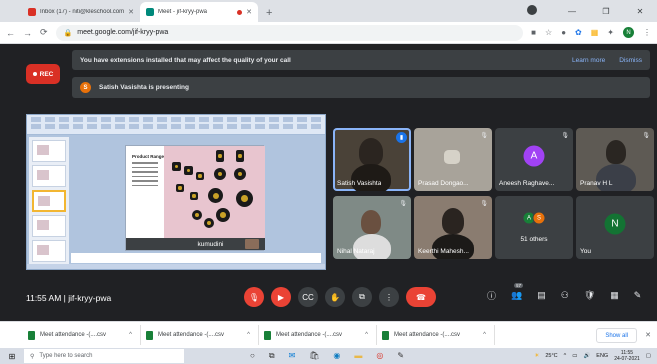  I want to click on forward-button: →, so click(27, 33).